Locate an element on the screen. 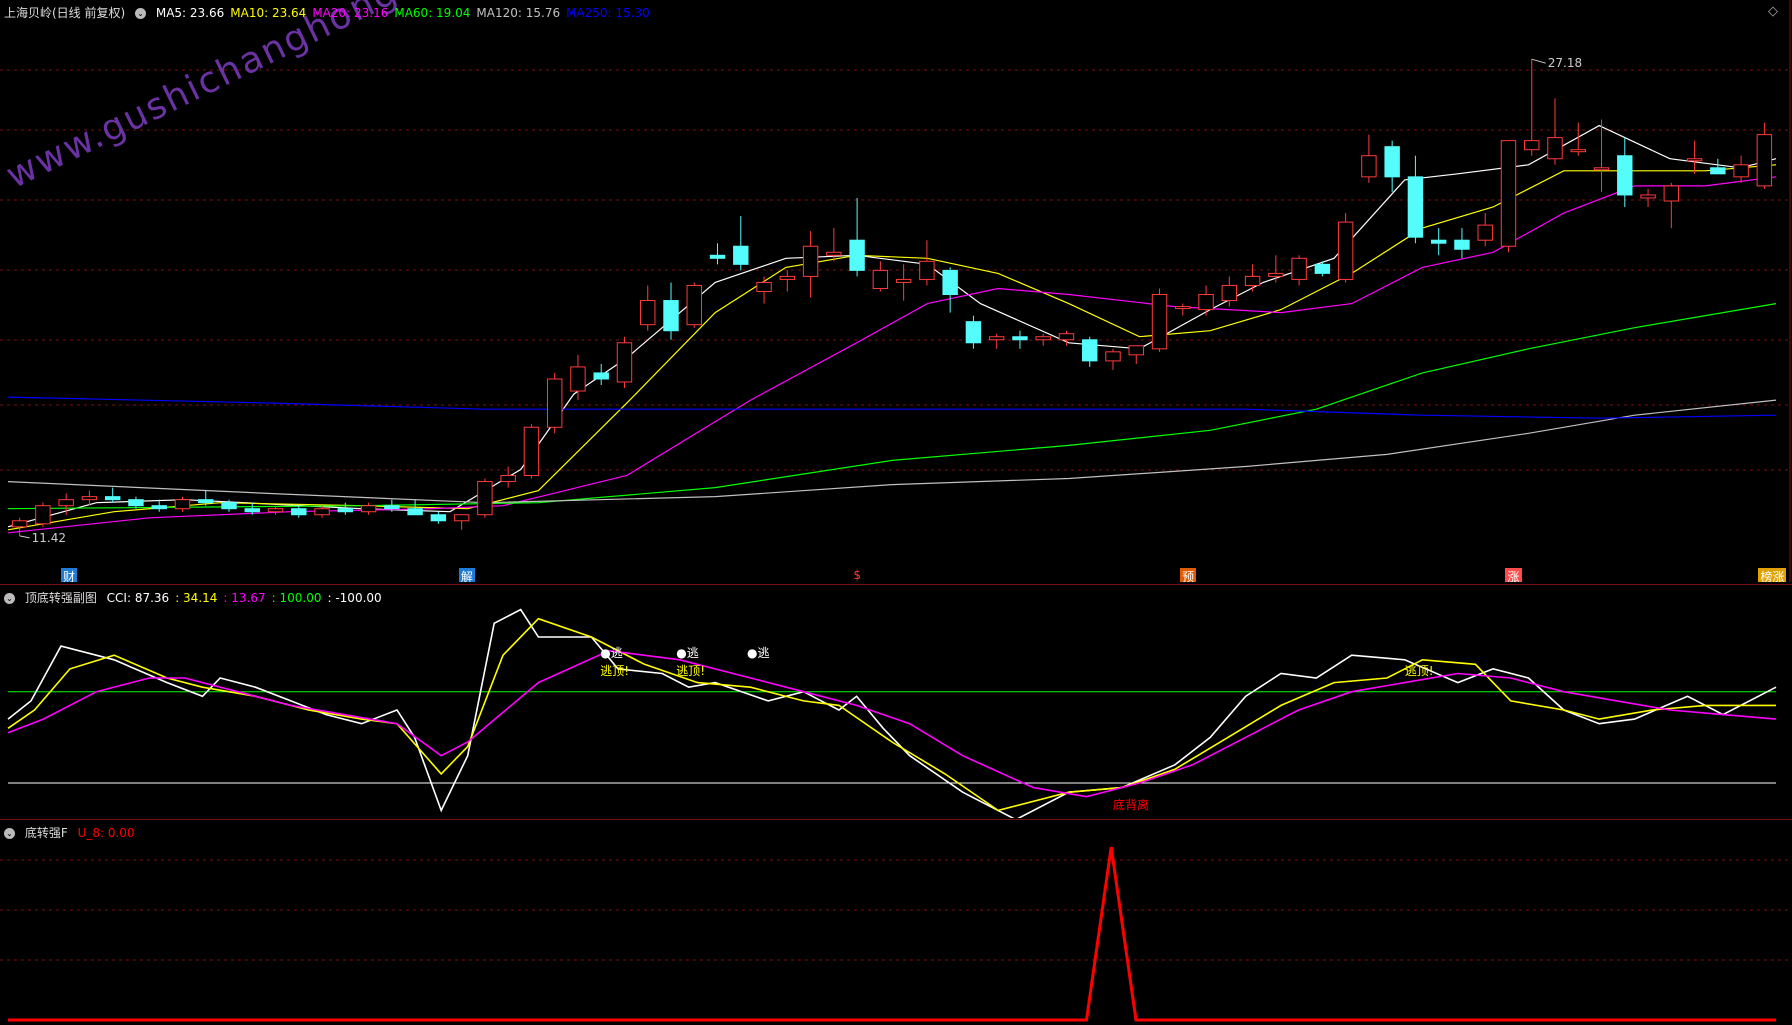 This screenshot has width=1792, height=1025. panel-controls: ◇ is located at coordinates (1773, 11).